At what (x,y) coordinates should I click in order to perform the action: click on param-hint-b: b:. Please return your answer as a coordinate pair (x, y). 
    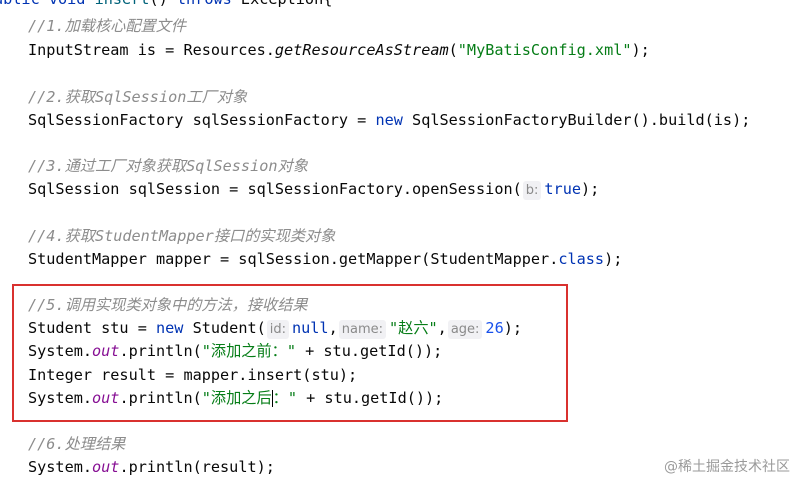
    Looking at the image, I should click on (532, 190).